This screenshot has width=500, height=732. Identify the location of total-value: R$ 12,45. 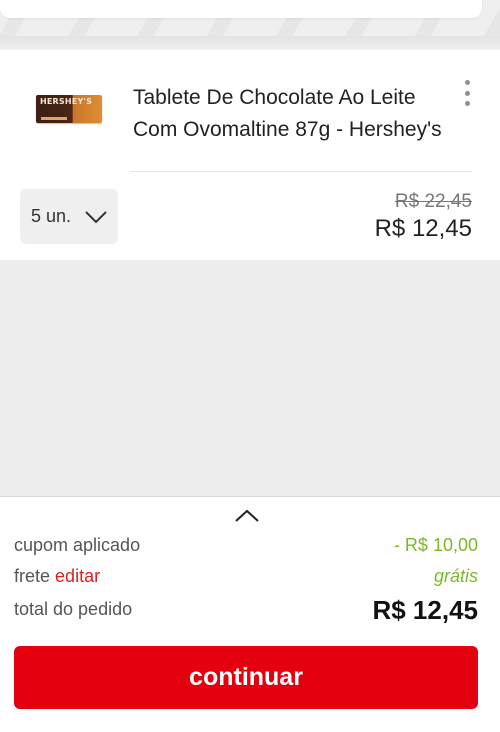
(425, 610).